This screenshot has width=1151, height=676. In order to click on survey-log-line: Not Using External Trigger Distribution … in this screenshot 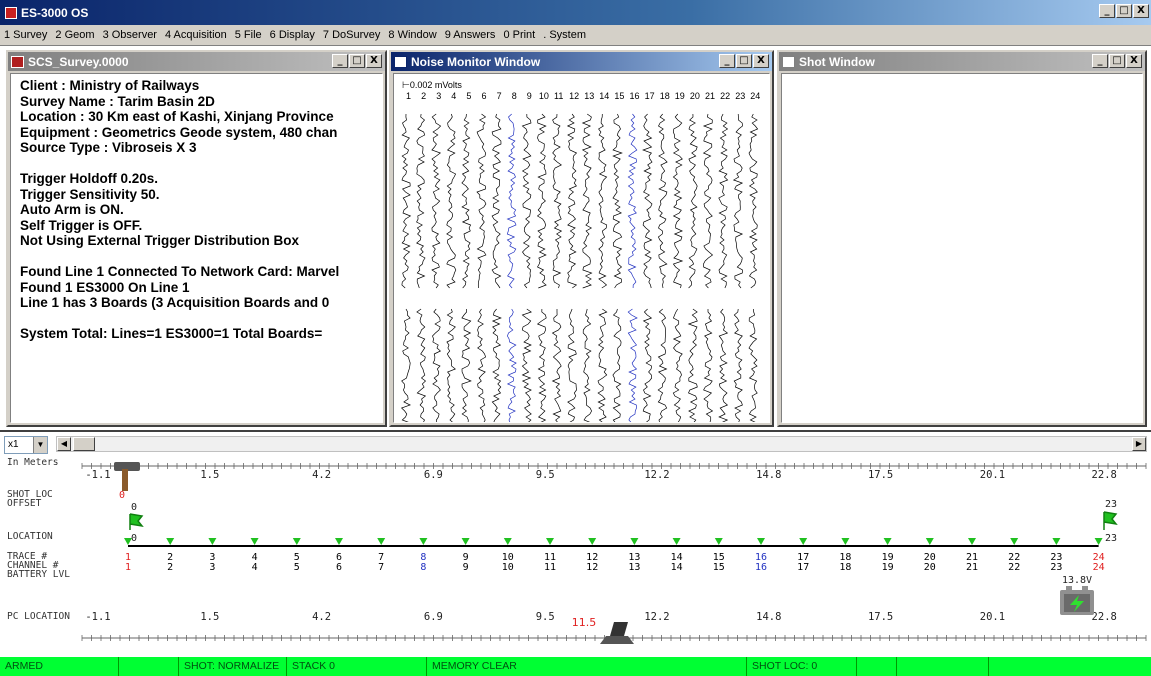, I will do `click(160, 240)`.